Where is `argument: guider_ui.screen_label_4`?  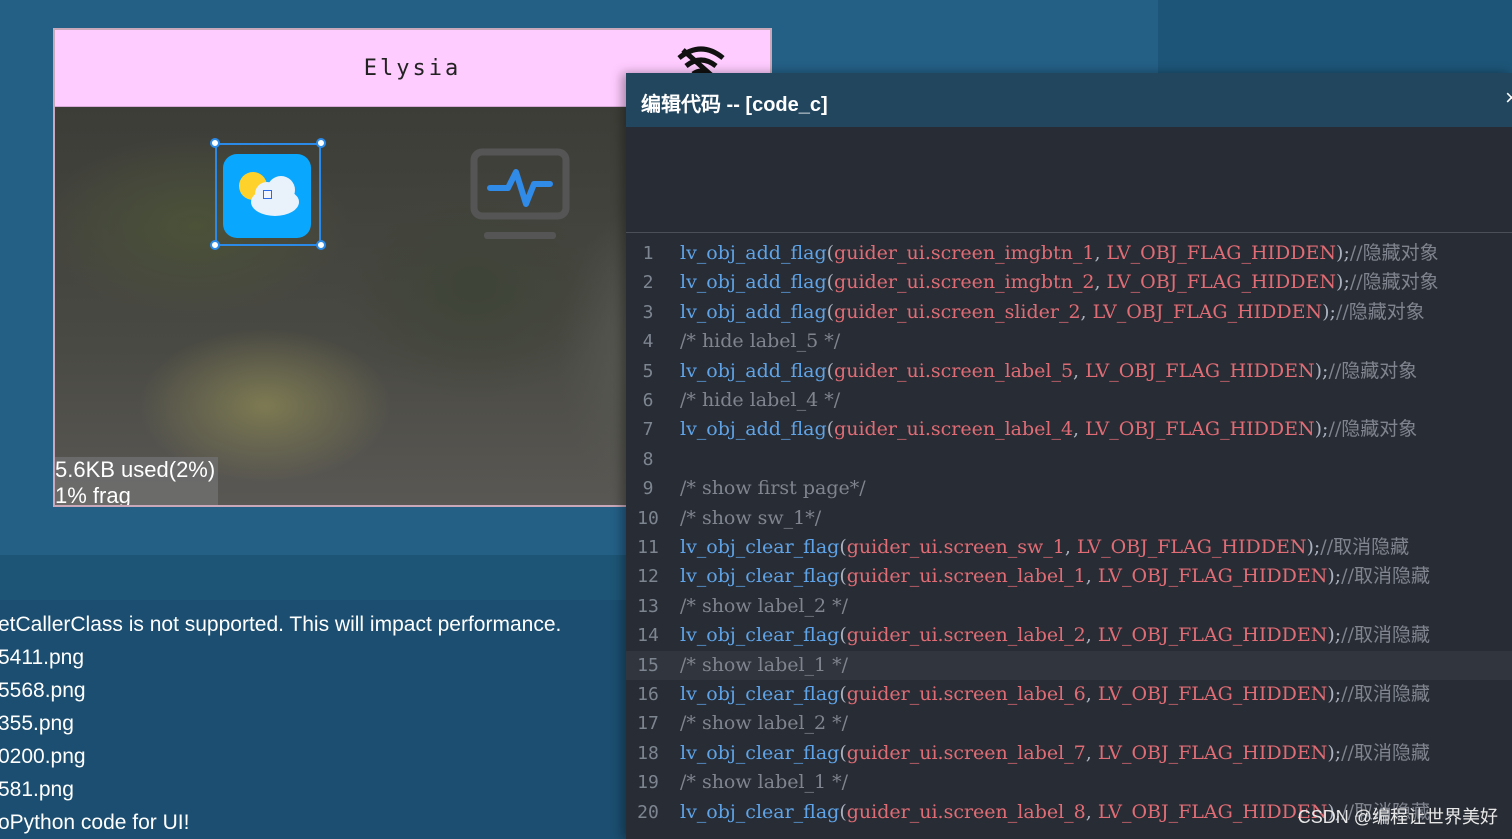
argument: guider_ui.screen_label_4 is located at coordinates (954, 429).